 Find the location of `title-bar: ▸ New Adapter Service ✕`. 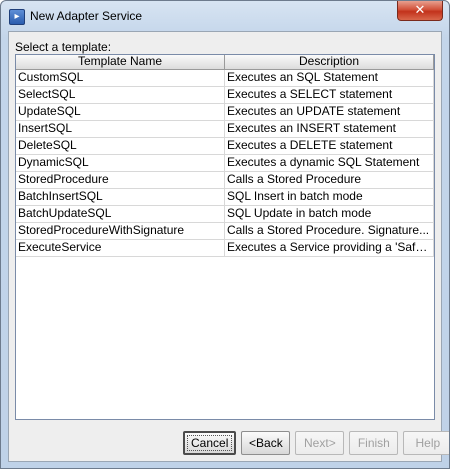

title-bar: ▸ New Adapter Service ✕ is located at coordinates (225, 16).